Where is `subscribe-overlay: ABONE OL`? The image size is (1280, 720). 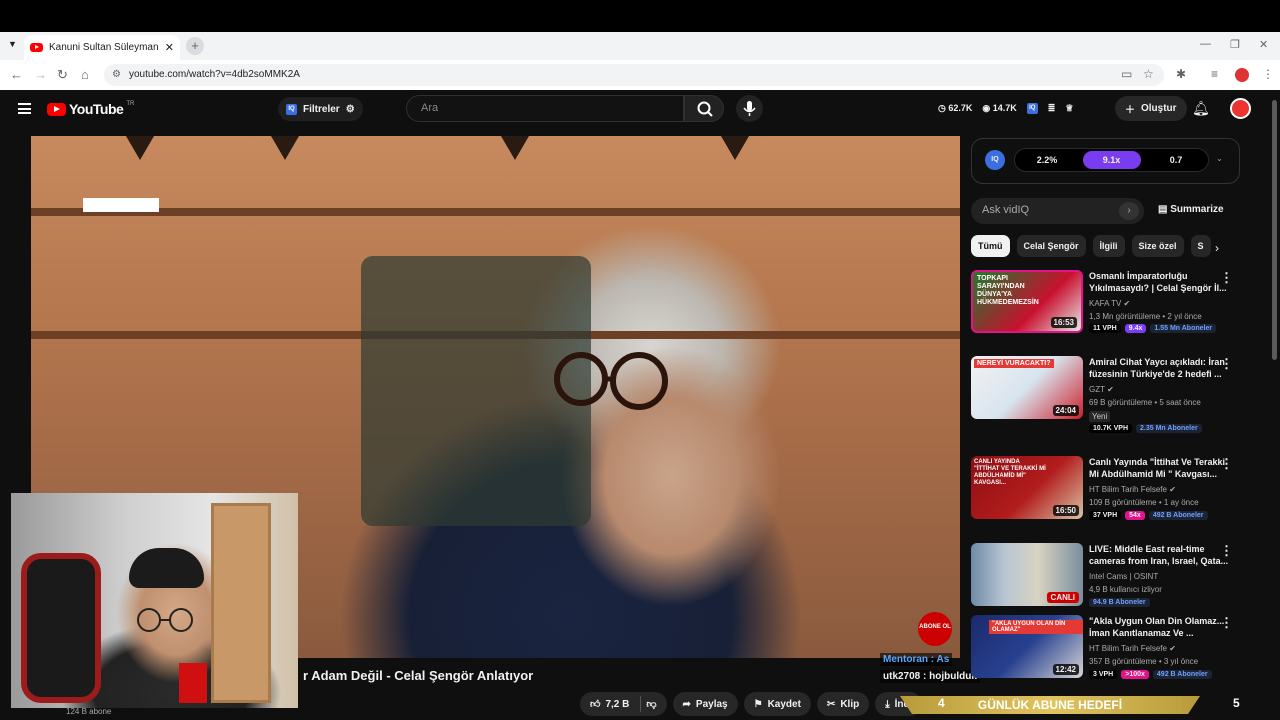 subscribe-overlay: ABONE OL is located at coordinates (935, 629).